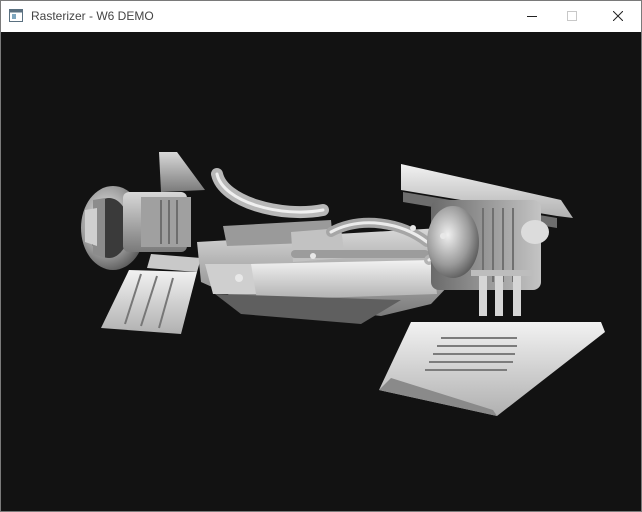  What do you see at coordinates (16, 15) in the screenshot?
I see `window-app-icon` at bounding box center [16, 15].